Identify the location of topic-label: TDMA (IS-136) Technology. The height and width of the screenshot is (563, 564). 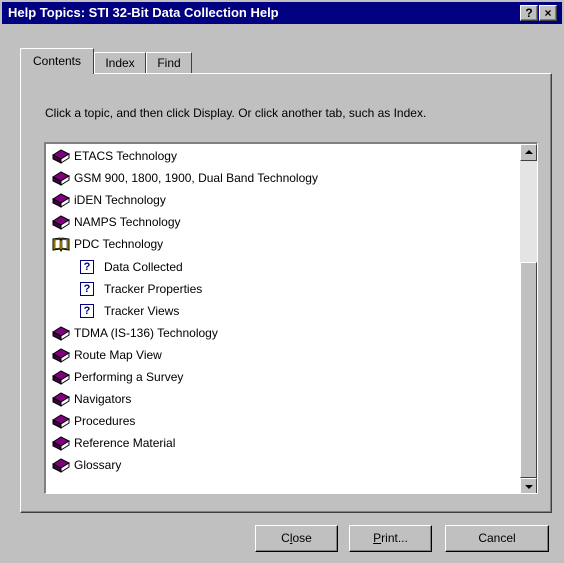
(146, 332).